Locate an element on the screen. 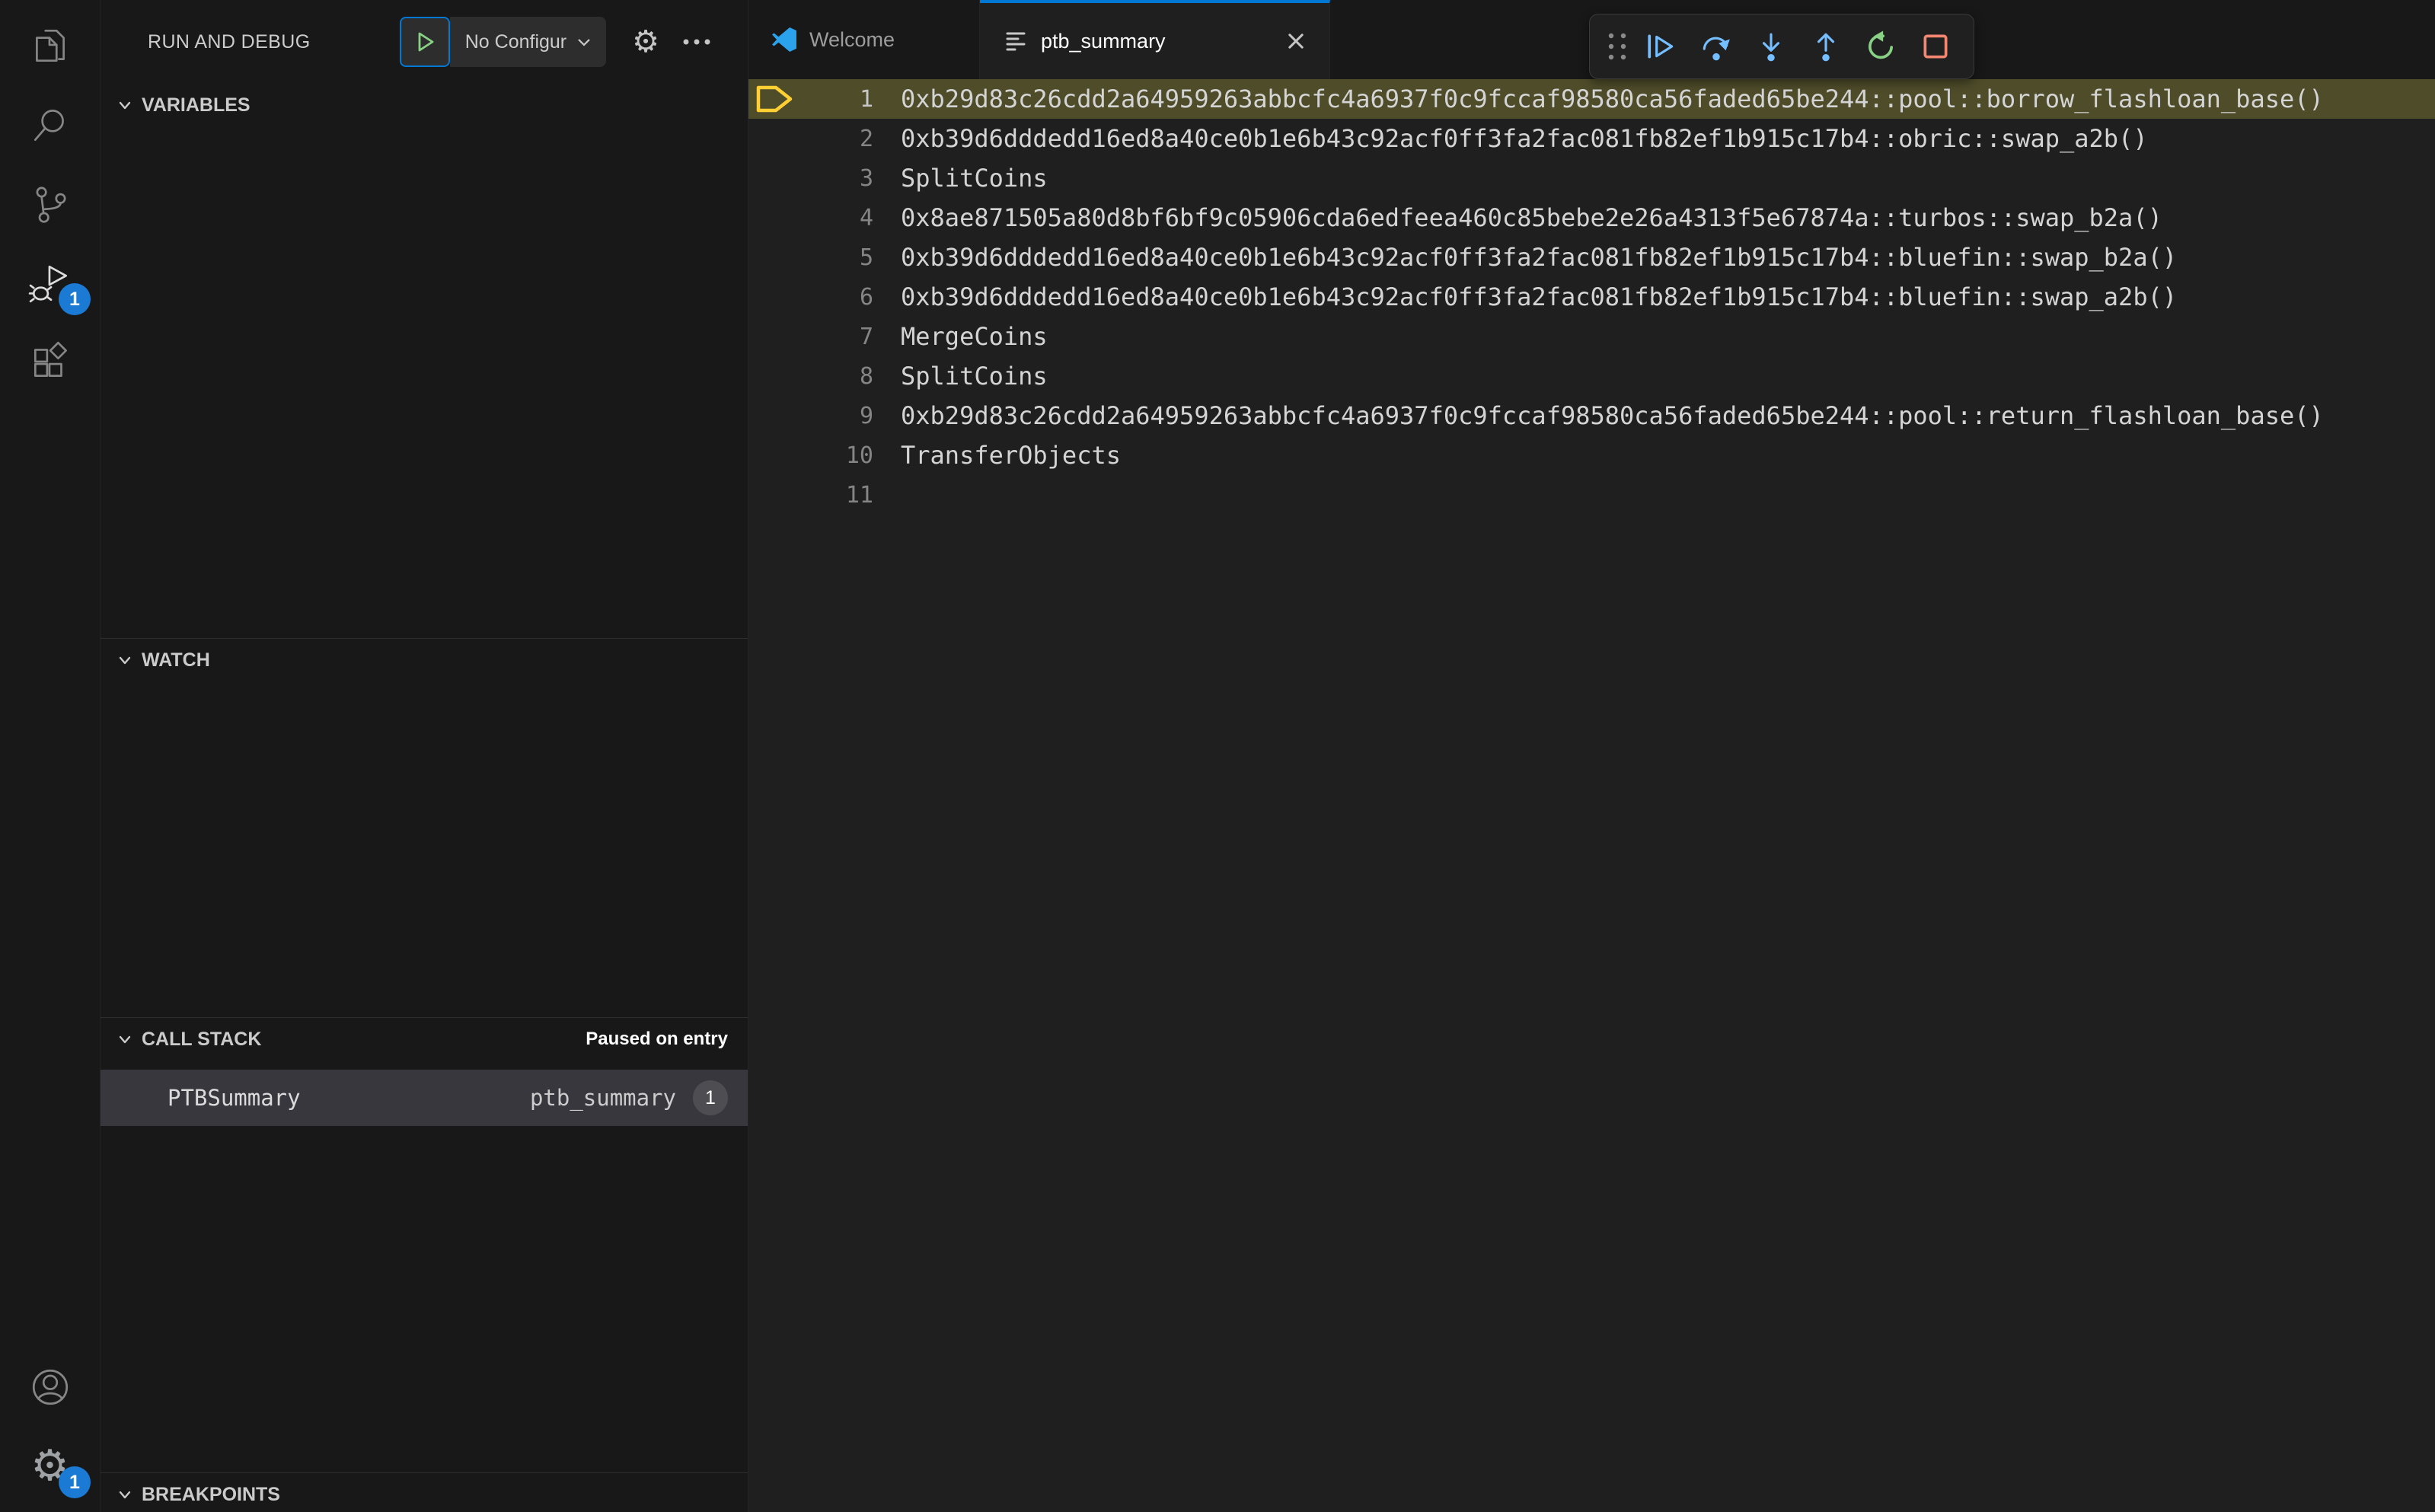 Image resolution: width=2435 pixels, height=1512 pixels. debug-settings-gear-button: ⚙ is located at coordinates (645, 42).